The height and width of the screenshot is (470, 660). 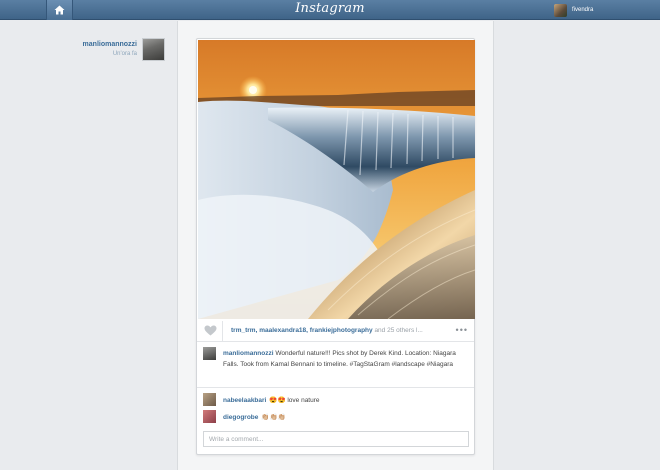 I want to click on post-timestamp: Un'ora fa, so click(x=125, y=54).